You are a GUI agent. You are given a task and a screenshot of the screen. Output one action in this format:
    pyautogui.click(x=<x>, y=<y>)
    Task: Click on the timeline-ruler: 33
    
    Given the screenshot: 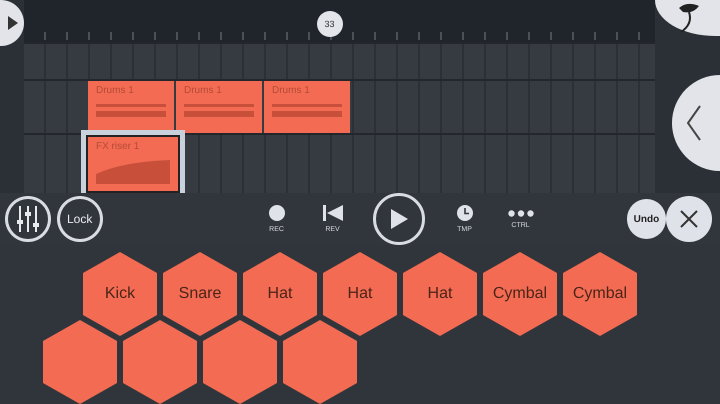 What is the action you would take?
    pyautogui.click(x=339, y=21)
    